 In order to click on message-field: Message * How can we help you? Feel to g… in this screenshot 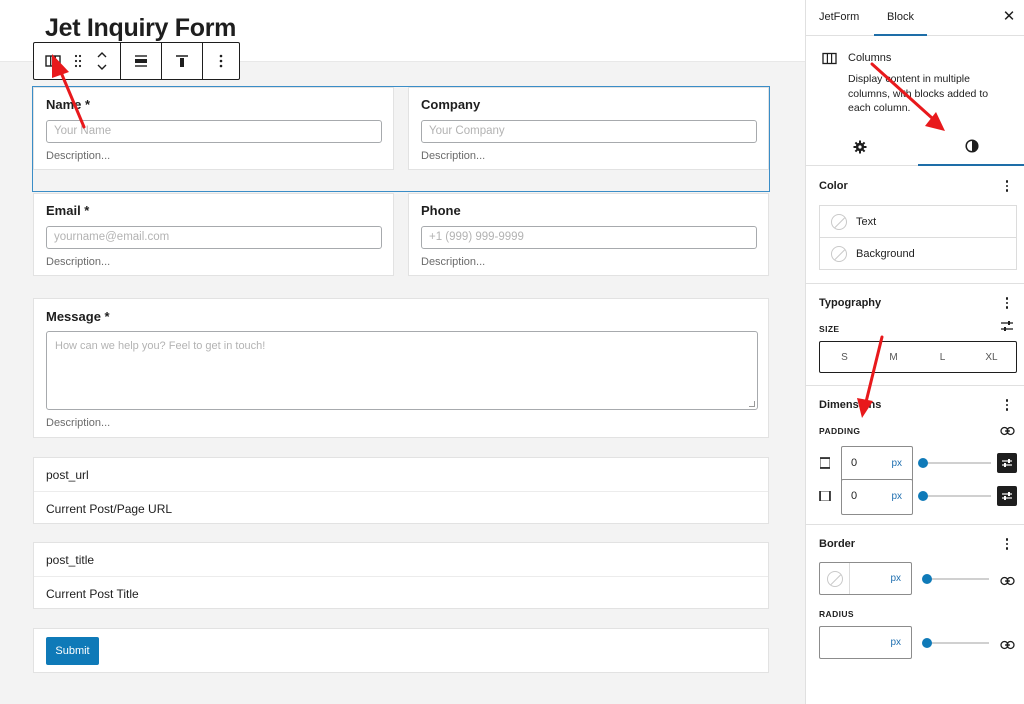, I will do `click(401, 368)`.